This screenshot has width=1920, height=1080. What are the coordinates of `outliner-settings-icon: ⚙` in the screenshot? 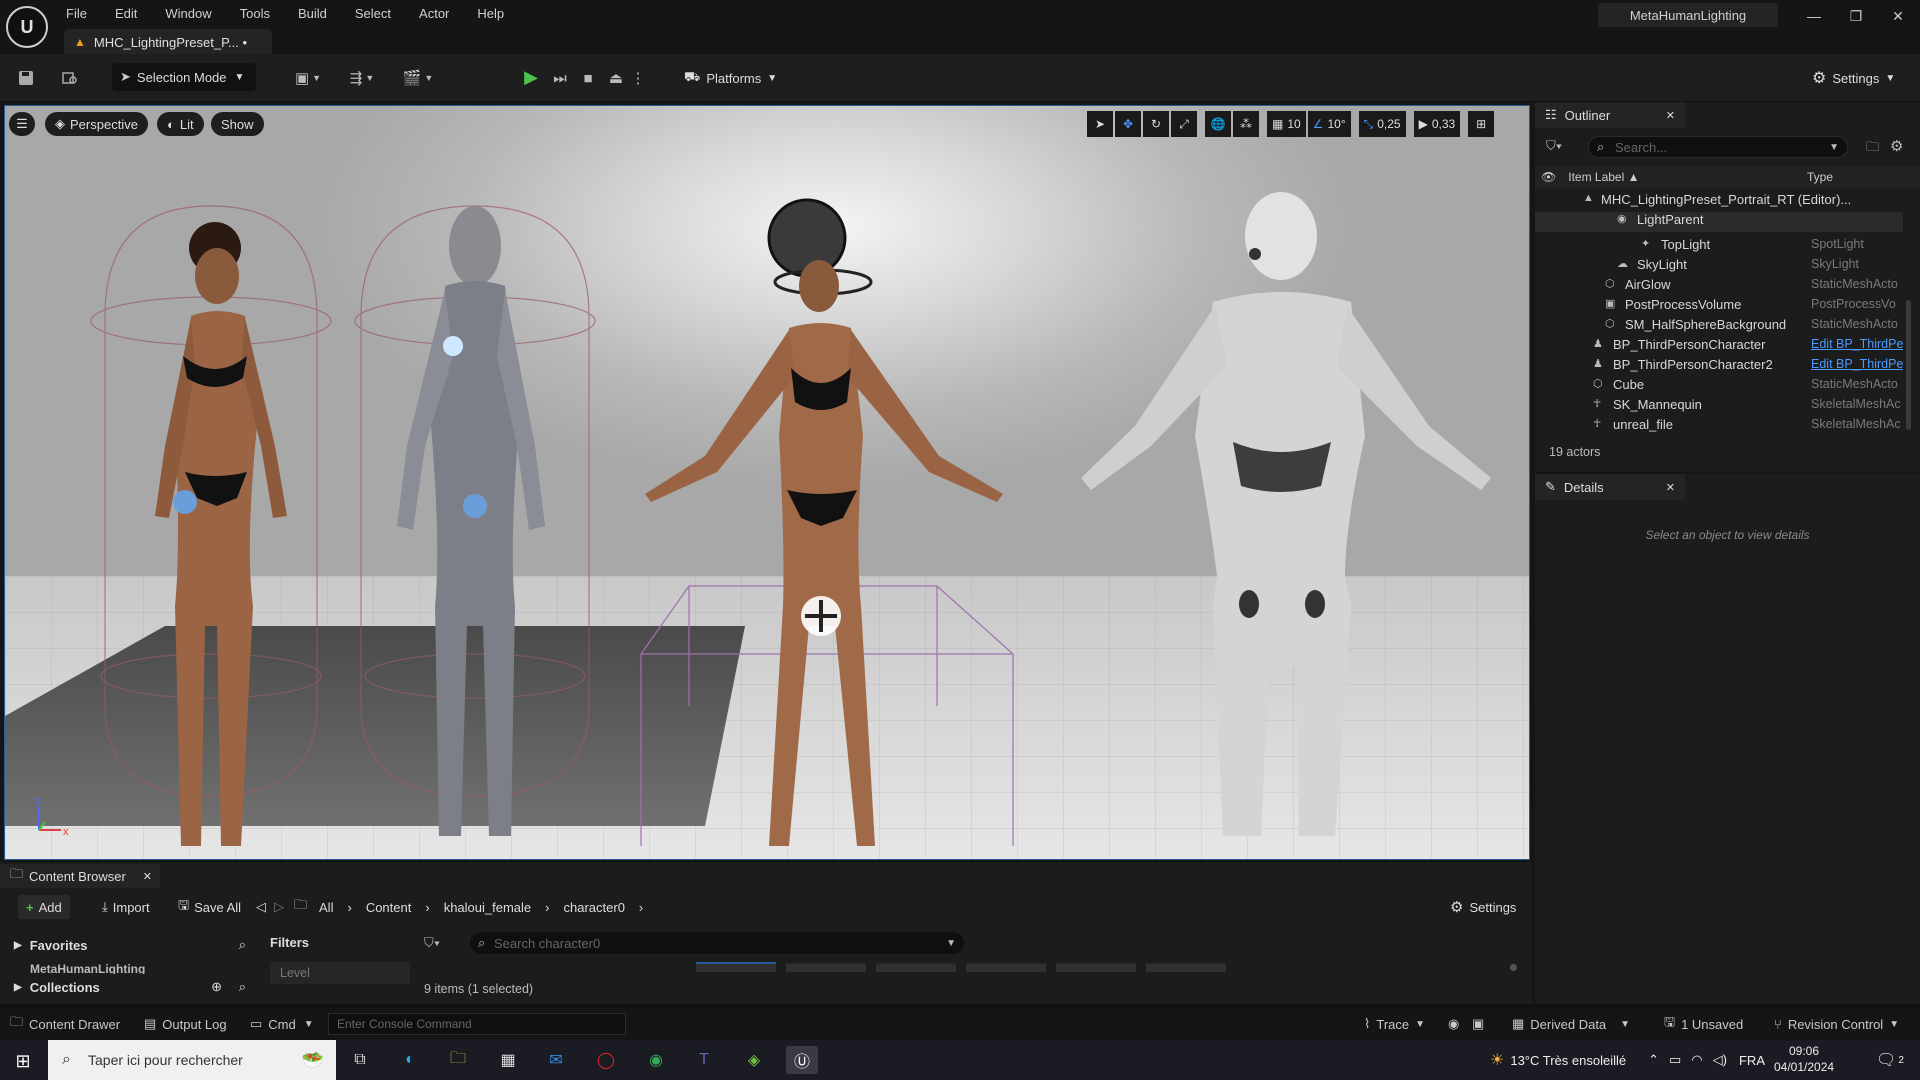 It's located at (1896, 146).